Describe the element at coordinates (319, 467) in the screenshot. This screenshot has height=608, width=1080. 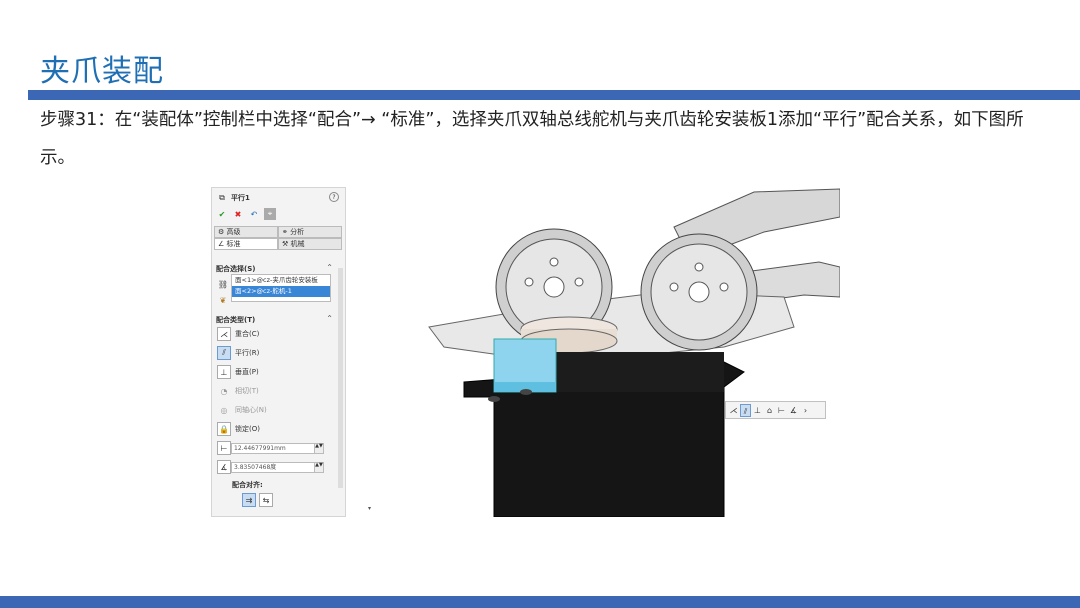
I see `angle-spinner: ▲▼` at that location.